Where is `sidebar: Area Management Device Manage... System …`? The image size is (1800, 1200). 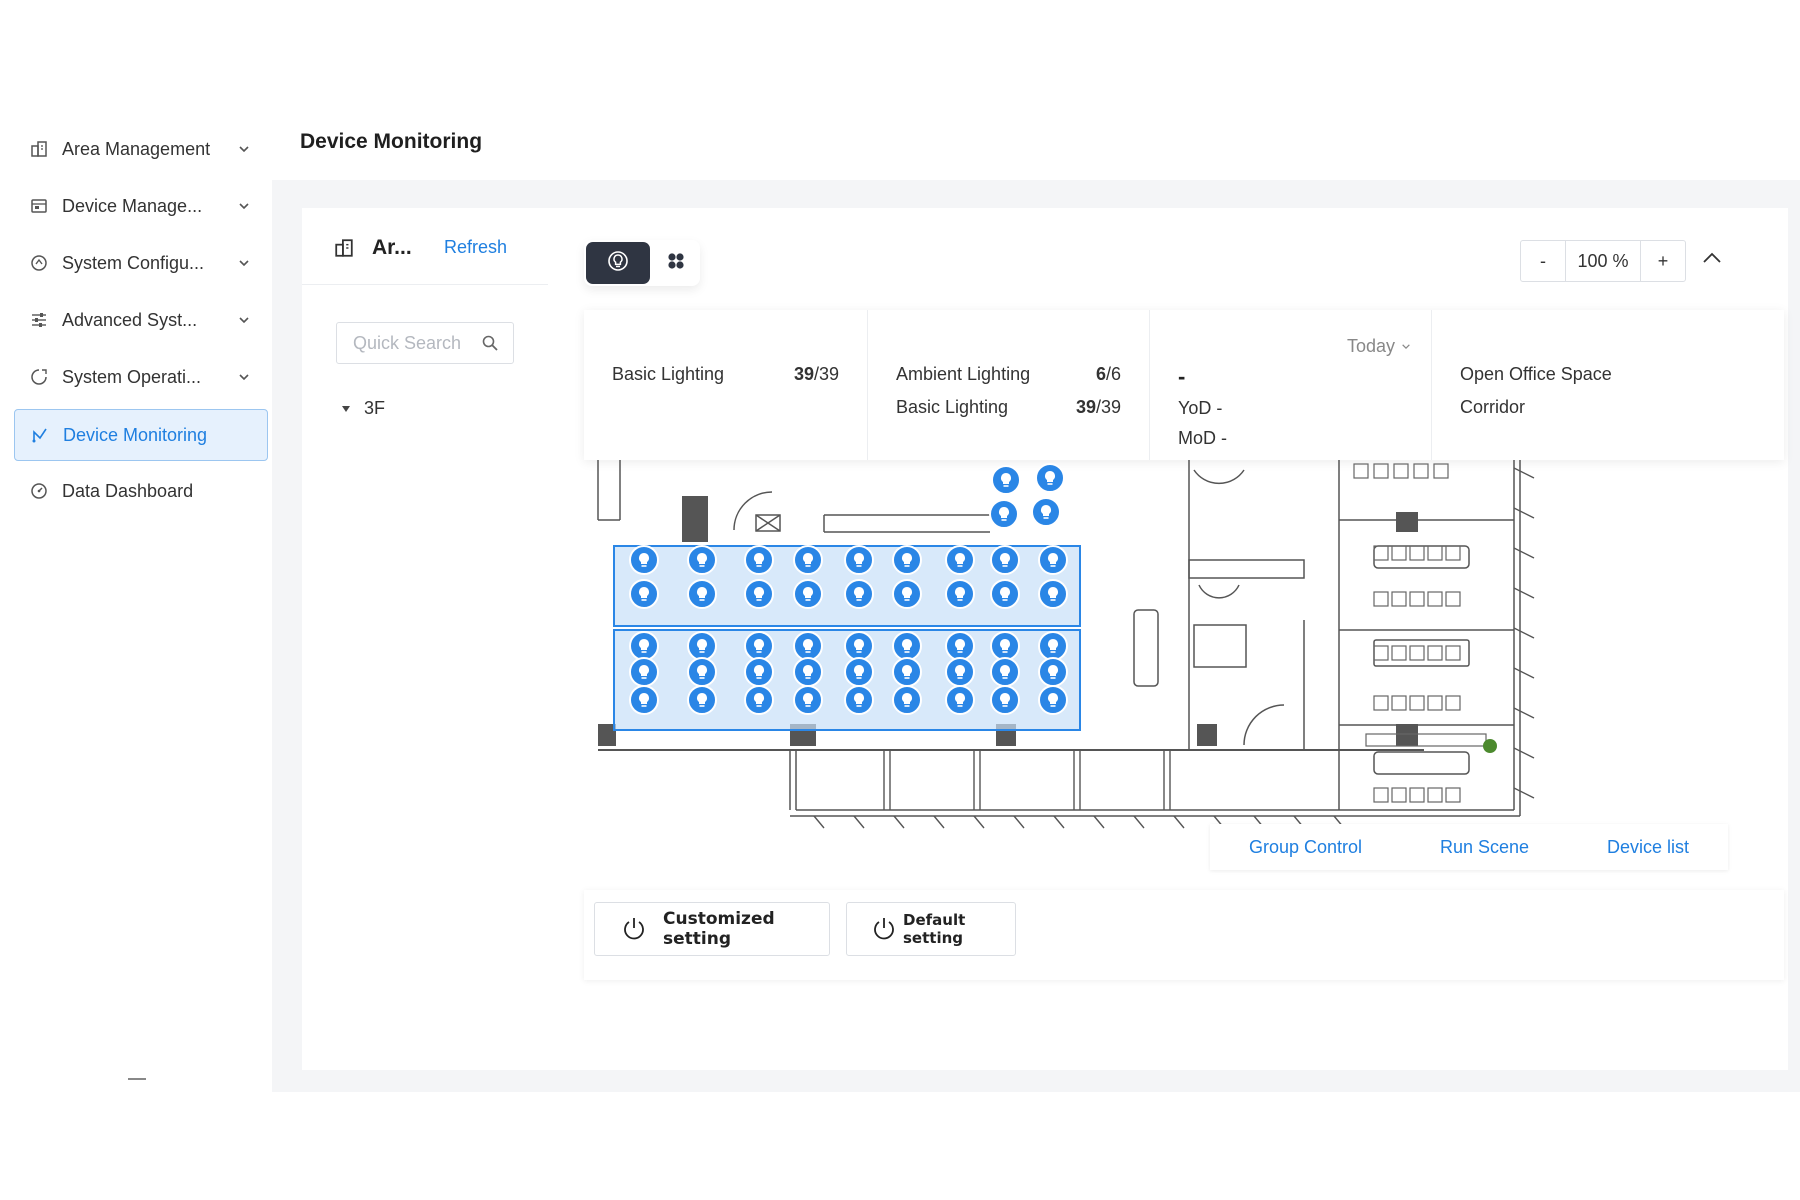 sidebar: Area Management Device Manage... System … is located at coordinates (140, 602).